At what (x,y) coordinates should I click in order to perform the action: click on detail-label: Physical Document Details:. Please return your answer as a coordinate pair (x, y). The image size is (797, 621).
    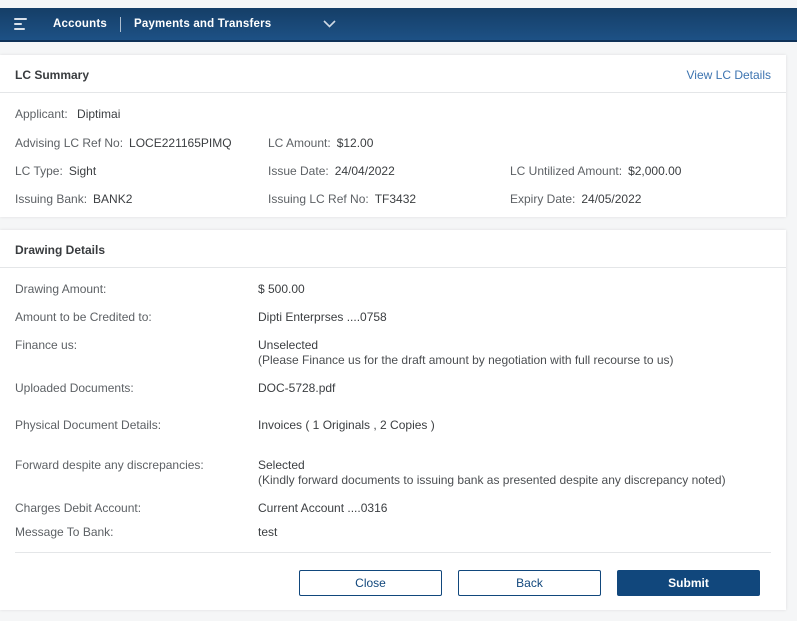
    Looking at the image, I should click on (88, 425).